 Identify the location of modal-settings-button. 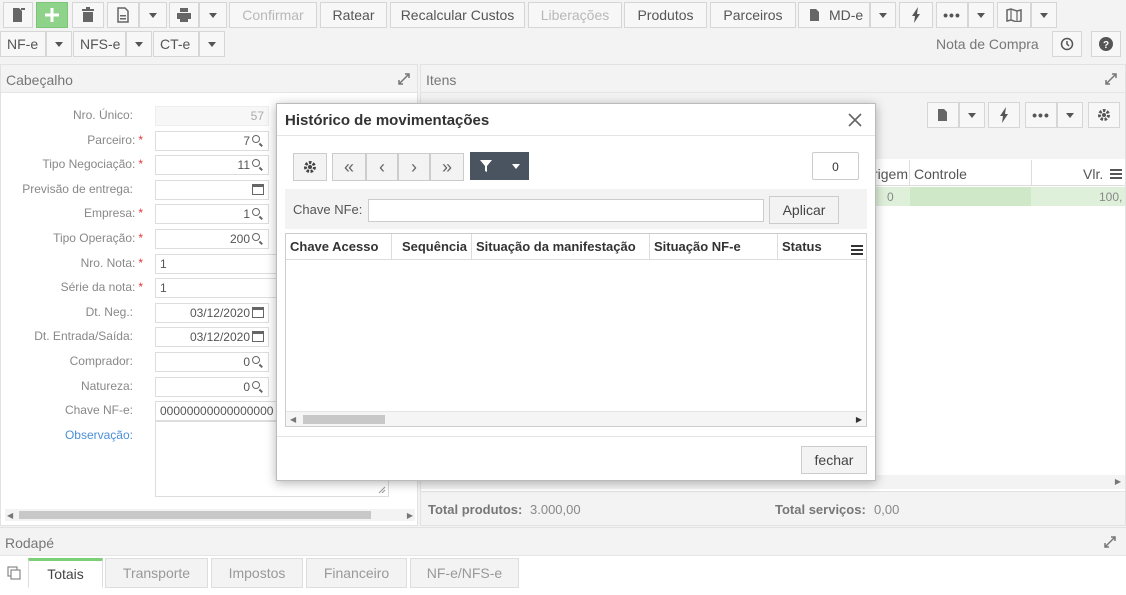
(310, 167).